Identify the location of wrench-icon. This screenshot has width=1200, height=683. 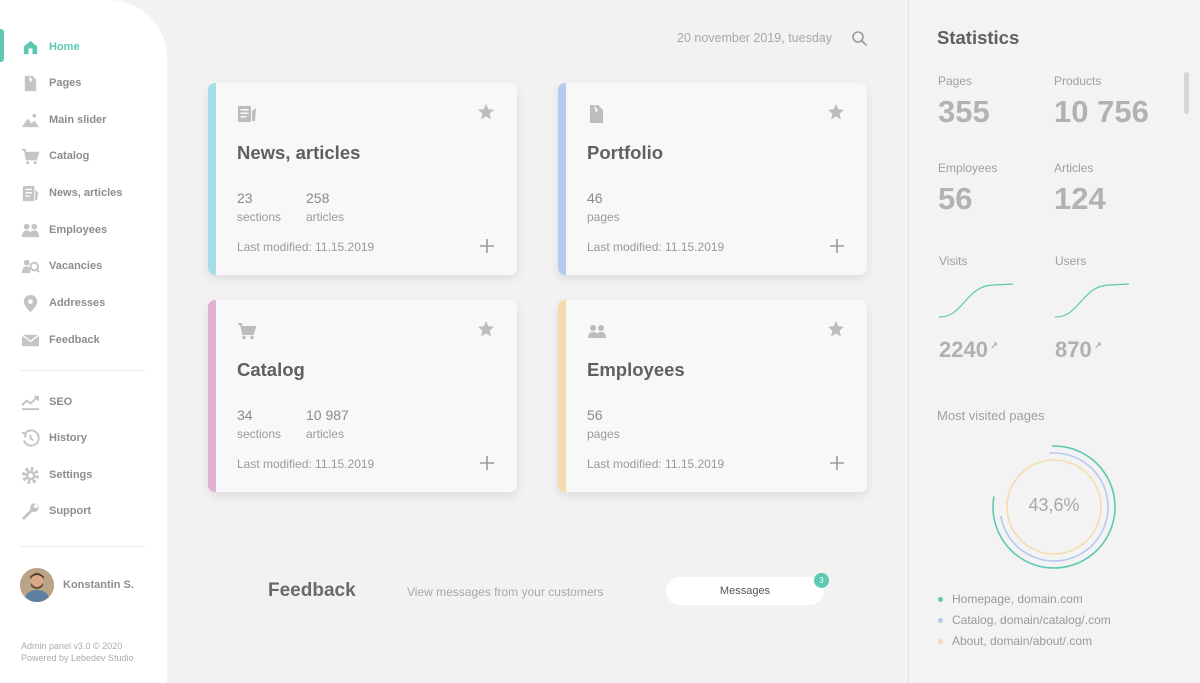
(30, 511).